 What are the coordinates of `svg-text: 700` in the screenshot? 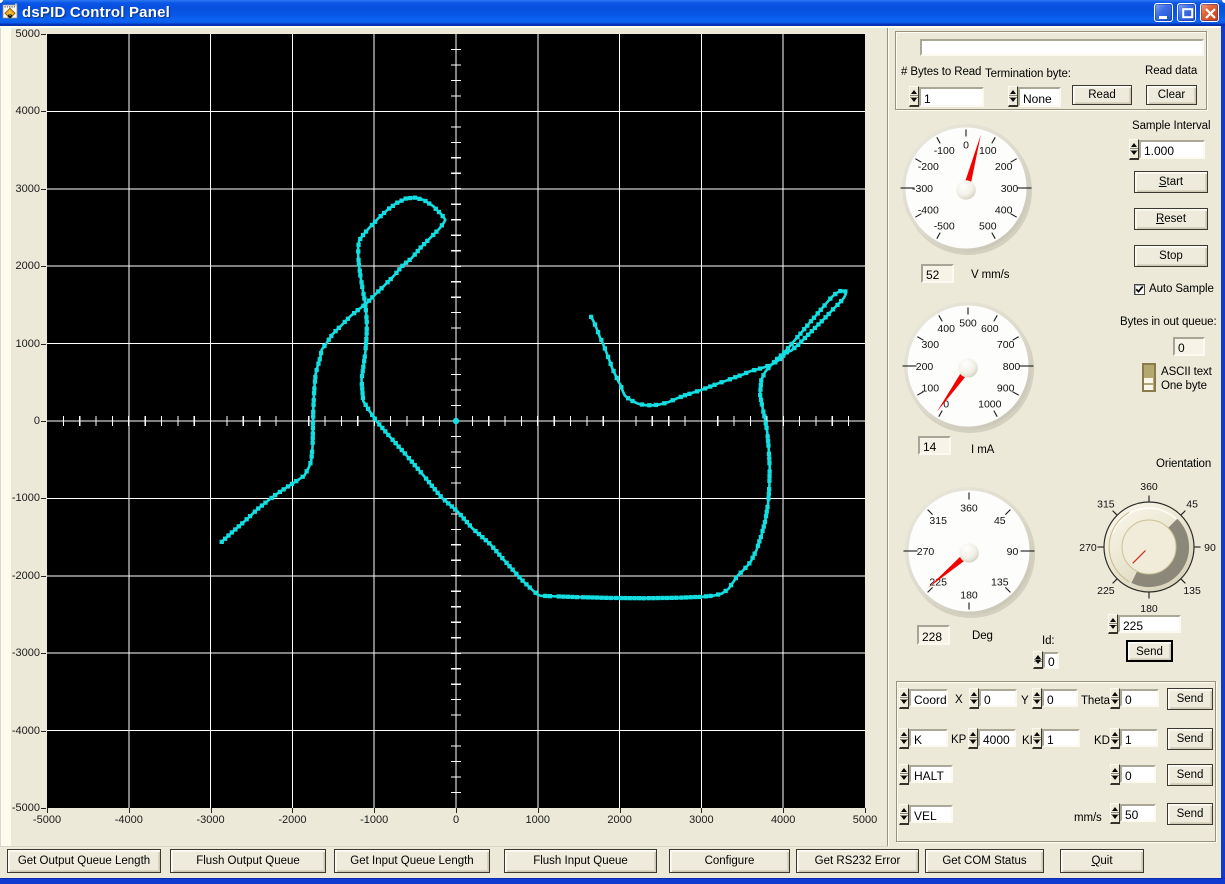 It's located at (1006, 345).